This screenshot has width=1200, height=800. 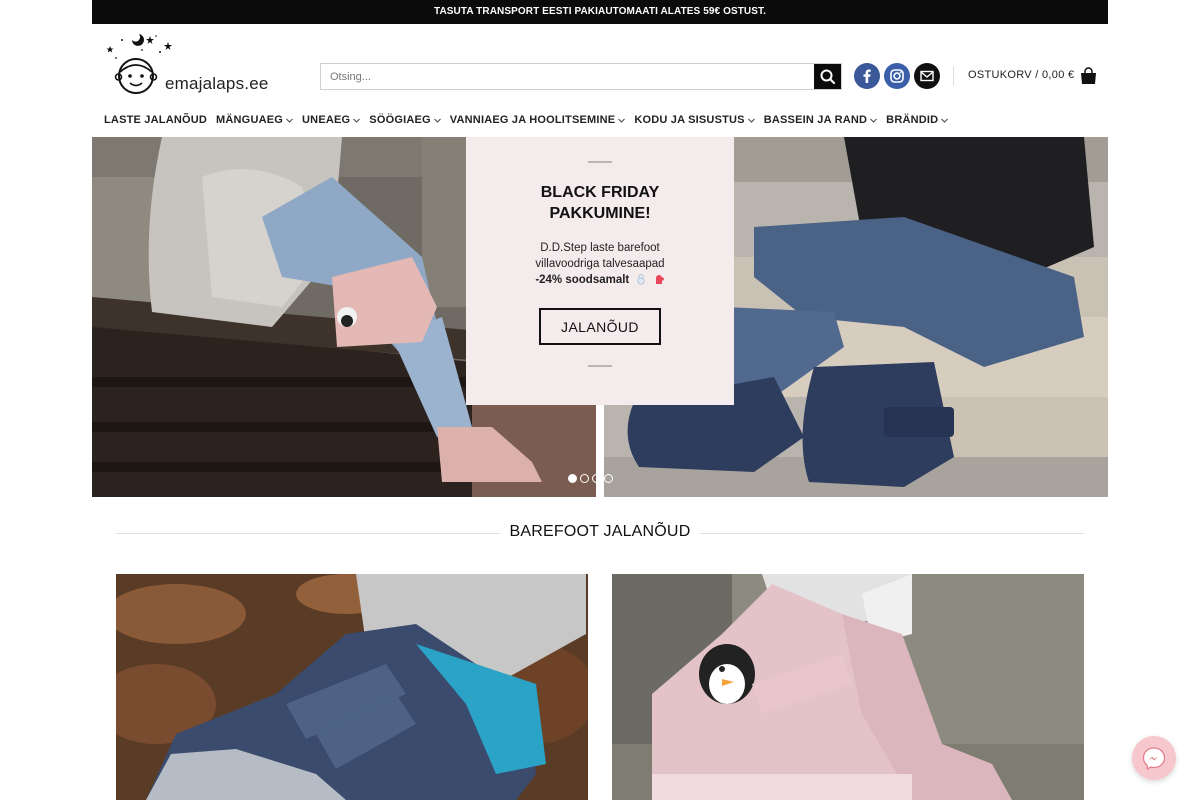 I want to click on category-card-pink-boots, so click(x=848, y=687).